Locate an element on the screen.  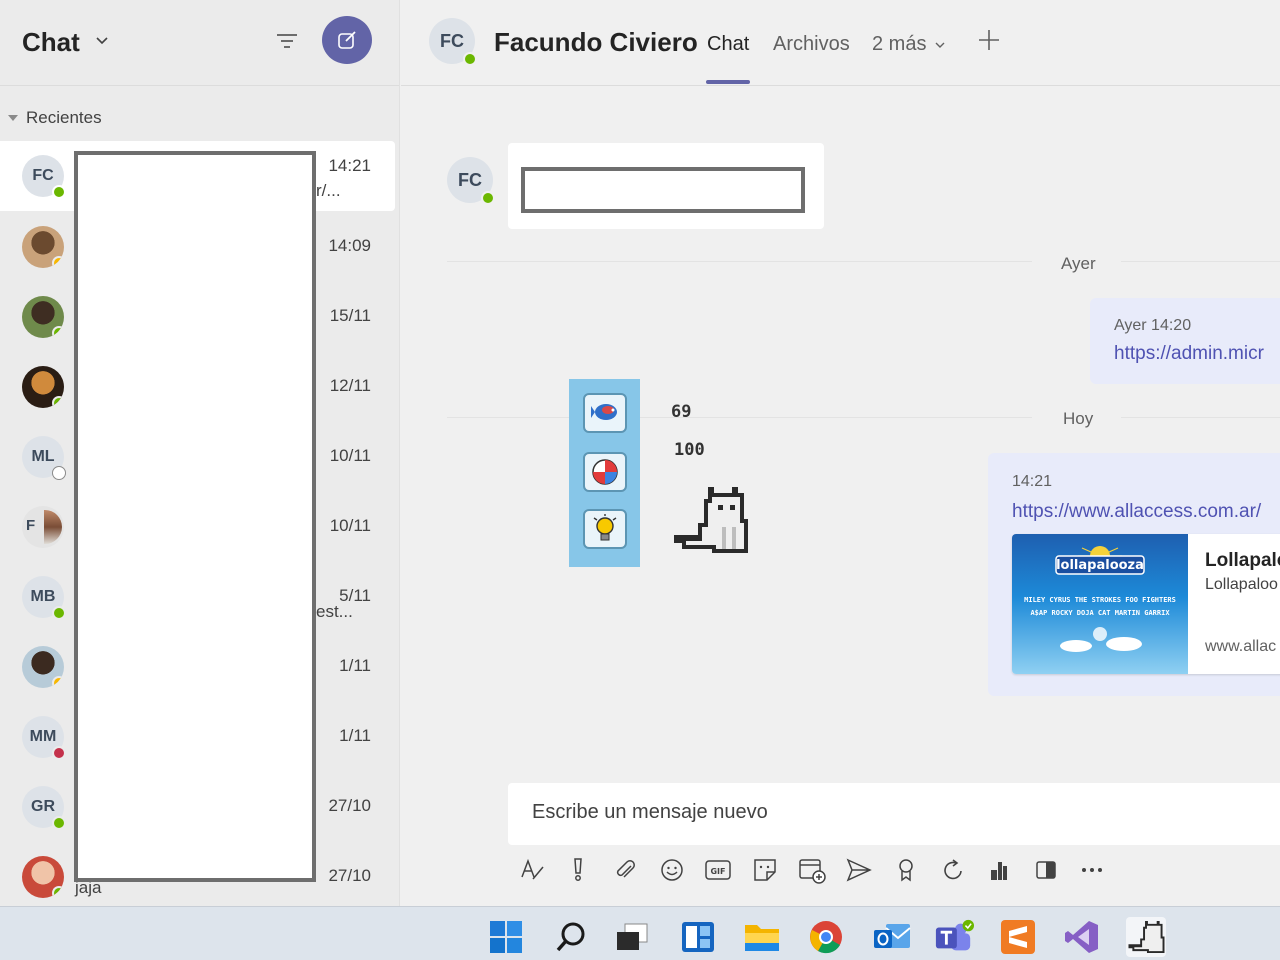
format-icon is located at coordinates (532, 869).